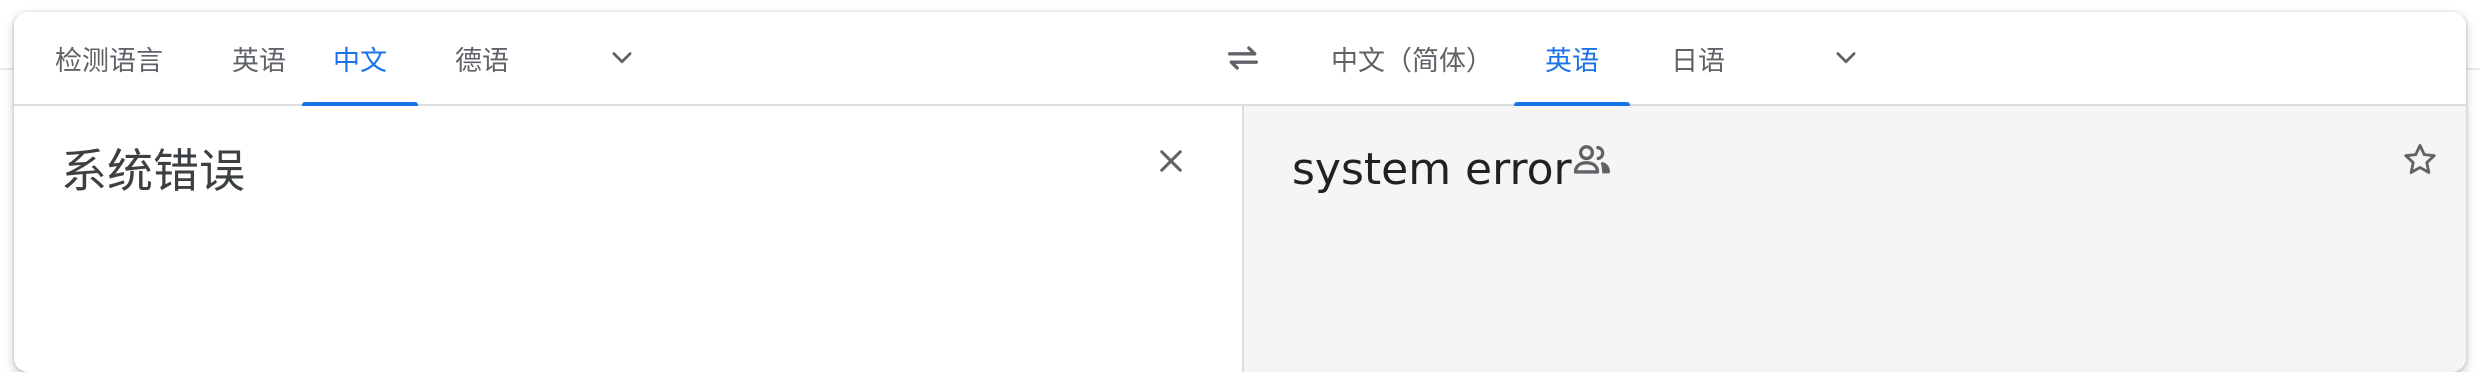 Image resolution: width=2480 pixels, height=372 pixels. I want to click on tab-source-german: 德语, so click(482, 58).